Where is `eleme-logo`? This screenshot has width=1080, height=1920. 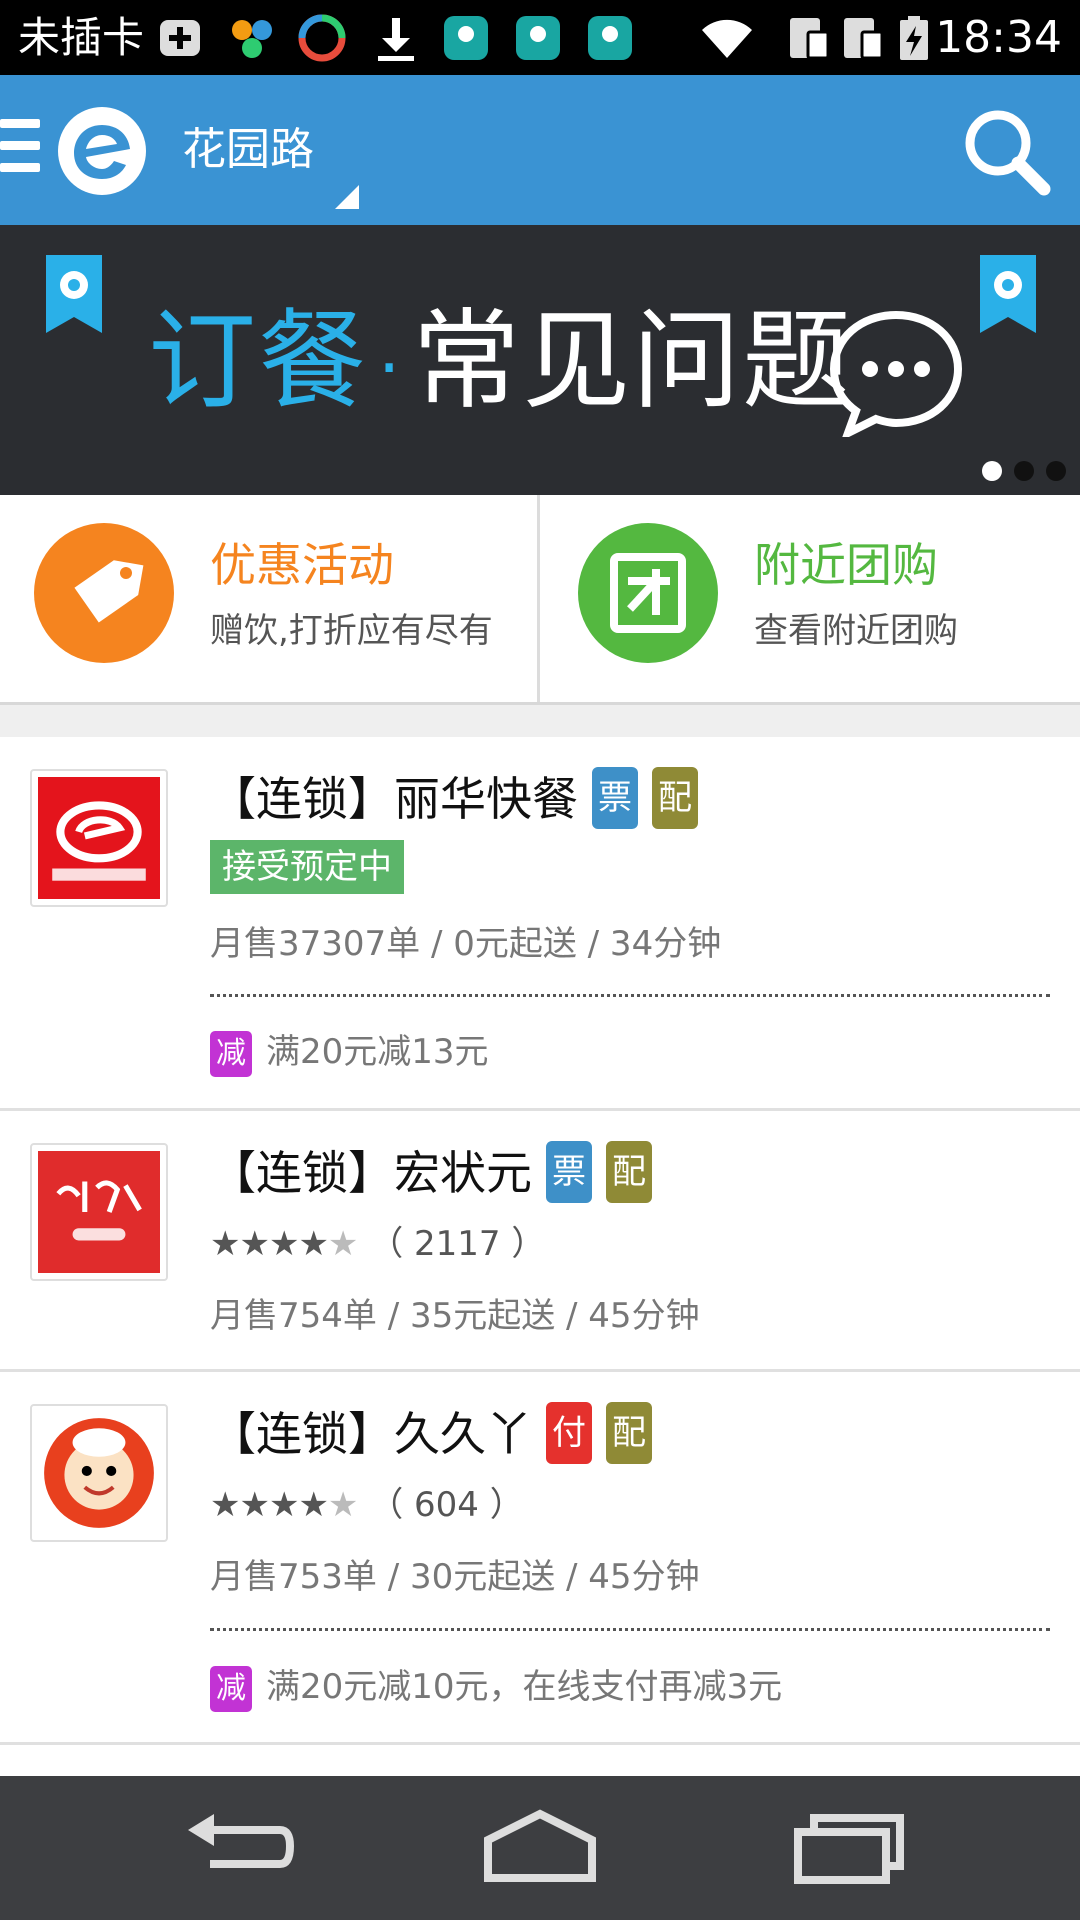
eleme-logo is located at coordinates (102, 151).